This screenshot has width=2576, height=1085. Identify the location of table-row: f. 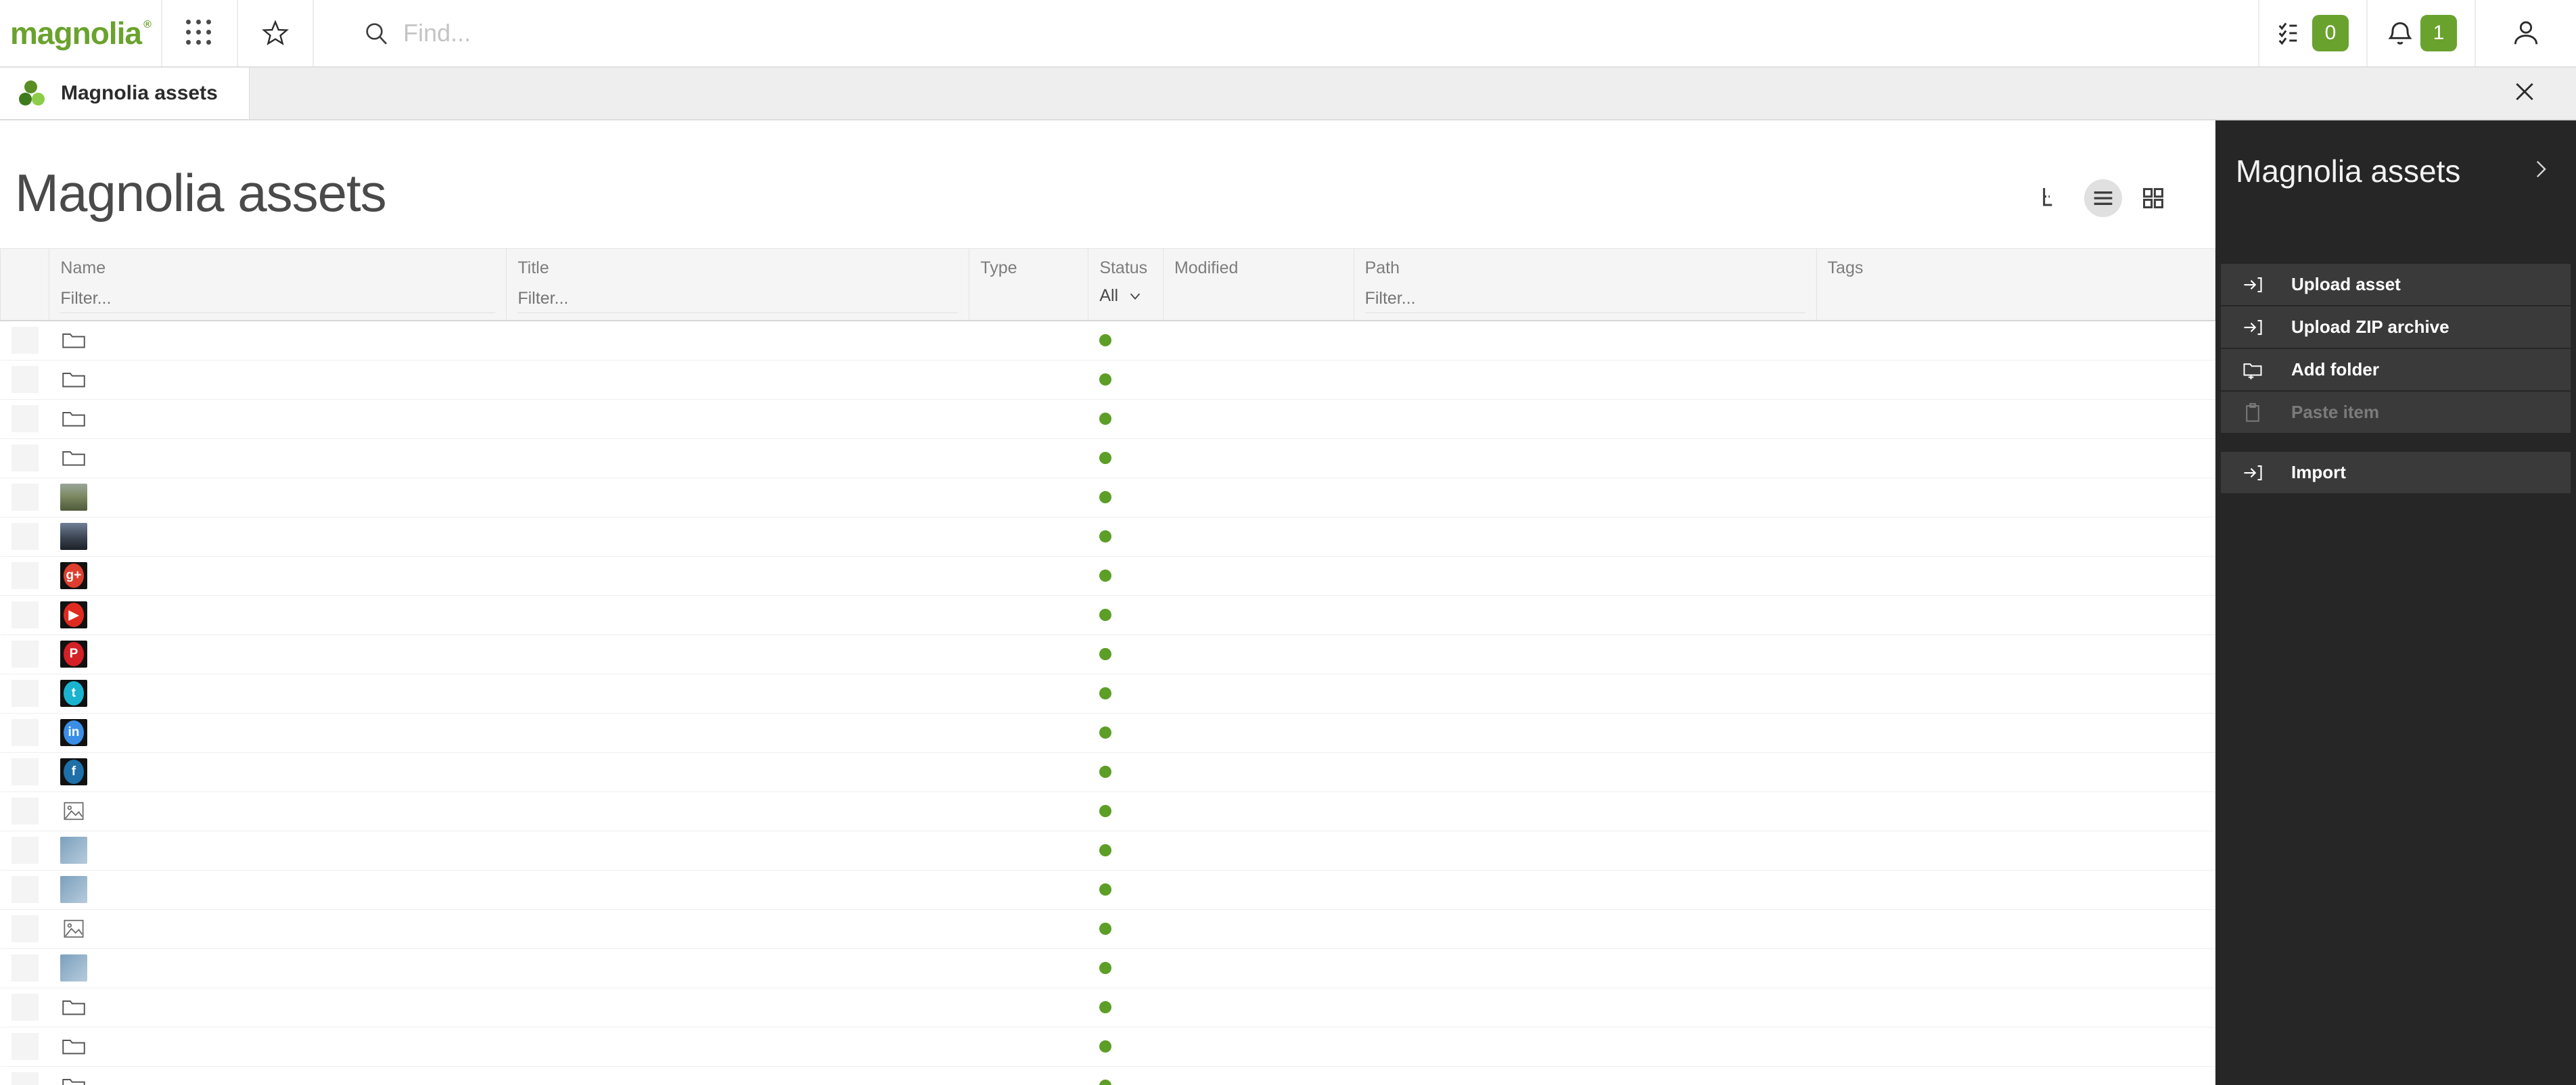
(1107, 772).